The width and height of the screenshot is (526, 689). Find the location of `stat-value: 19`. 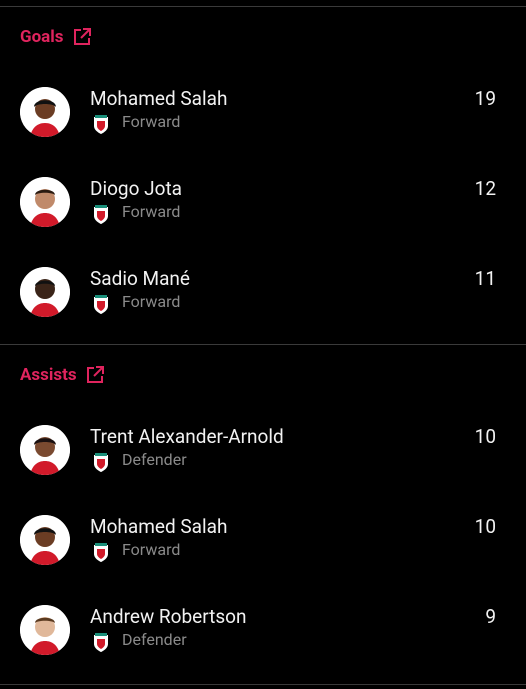

stat-value: 19 is located at coordinates (485, 98).